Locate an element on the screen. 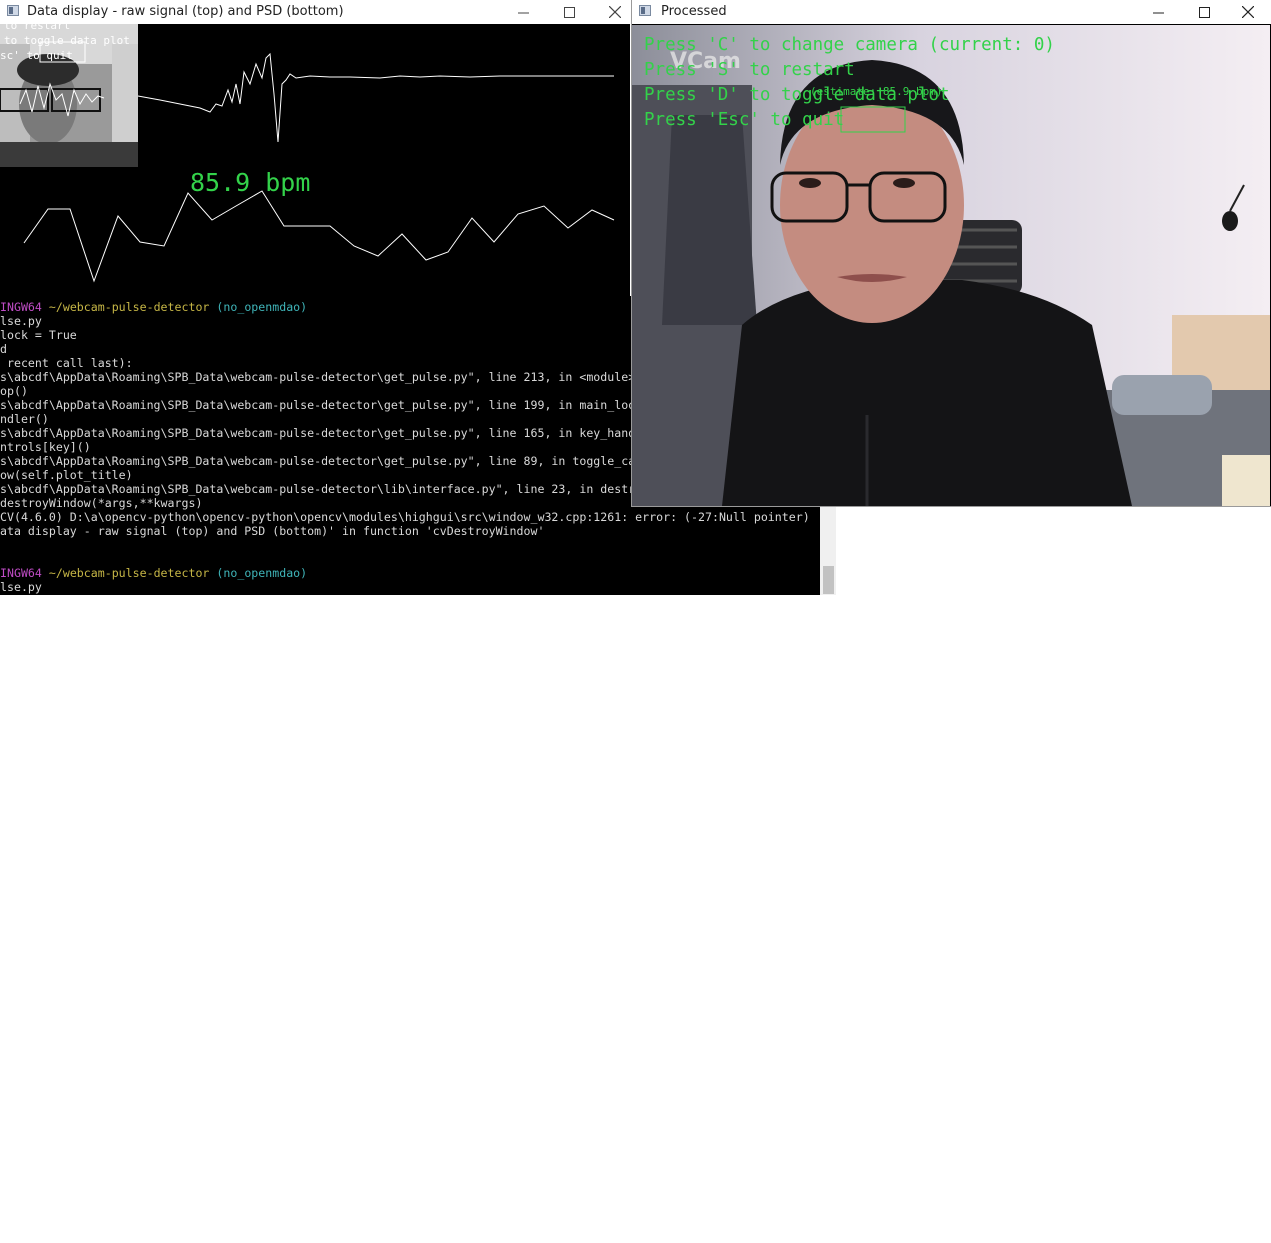 The width and height of the screenshot is (1271, 1243). terminal-text: lock = True is located at coordinates (38, 335).